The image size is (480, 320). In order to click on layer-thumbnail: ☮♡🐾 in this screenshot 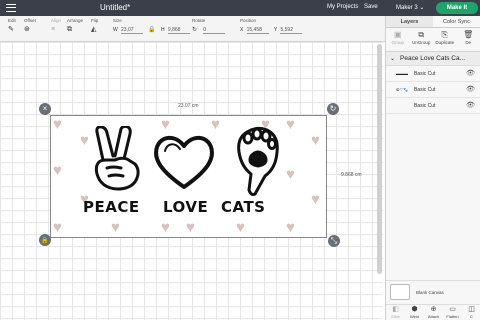, I will do `click(402, 89)`.